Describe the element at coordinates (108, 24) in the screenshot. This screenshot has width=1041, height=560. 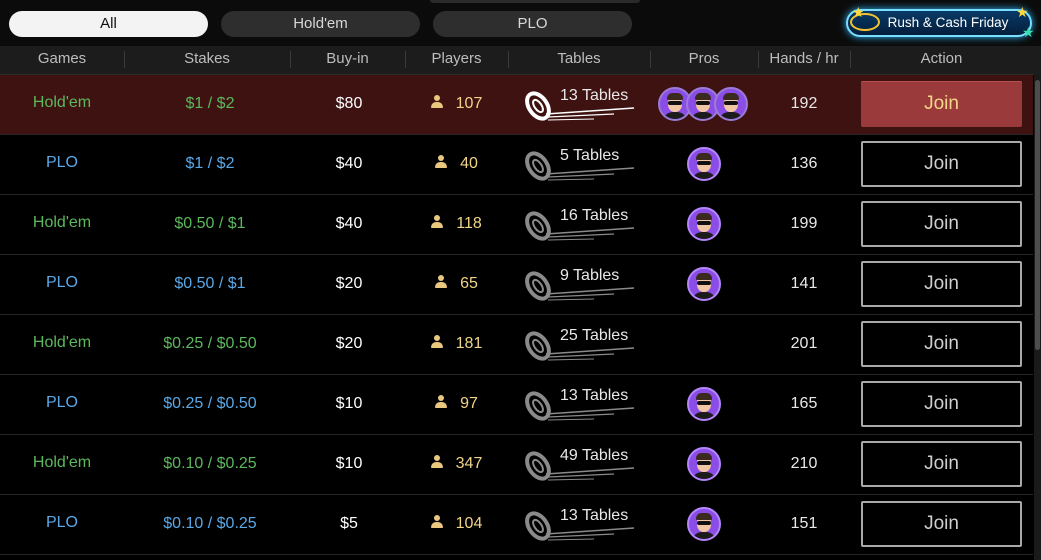
I see `filter-all-tab: All` at that location.